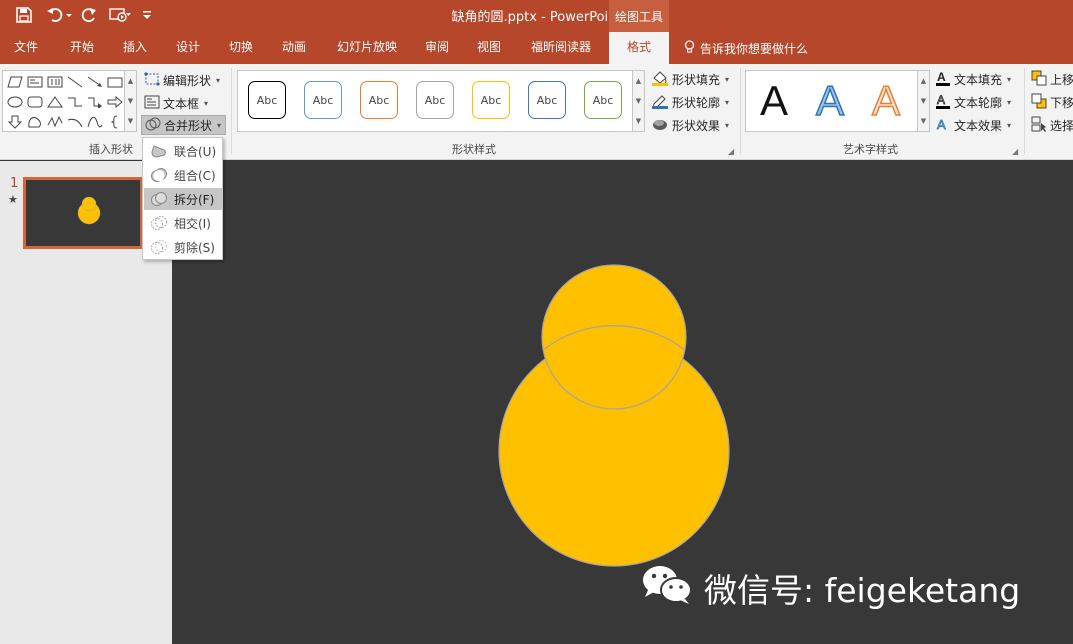 The width and height of the screenshot is (1073, 644). What do you see at coordinates (95, 82) in the screenshot?
I see `arrow-line-shape-icon` at bounding box center [95, 82].